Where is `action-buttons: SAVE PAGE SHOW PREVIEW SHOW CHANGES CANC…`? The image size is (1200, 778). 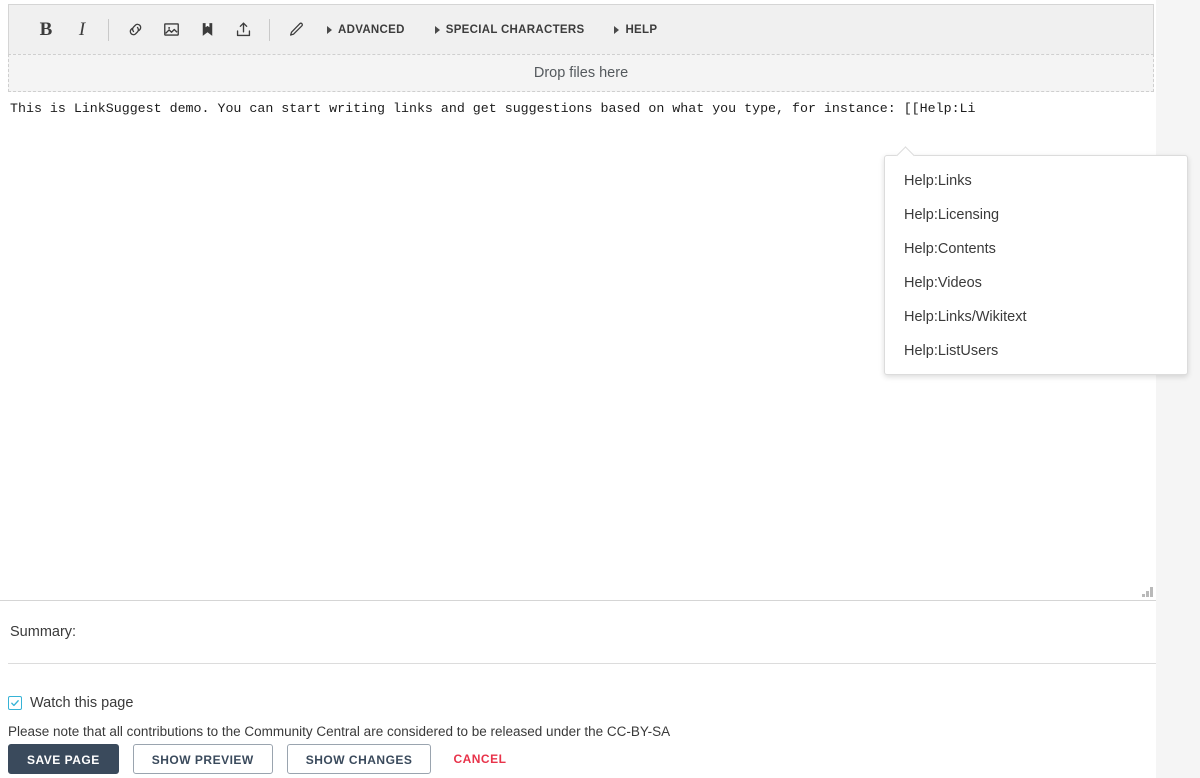
action-buttons: SAVE PAGE SHOW PREVIEW SHOW CHANGES CANC… is located at coordinates (268, 759).